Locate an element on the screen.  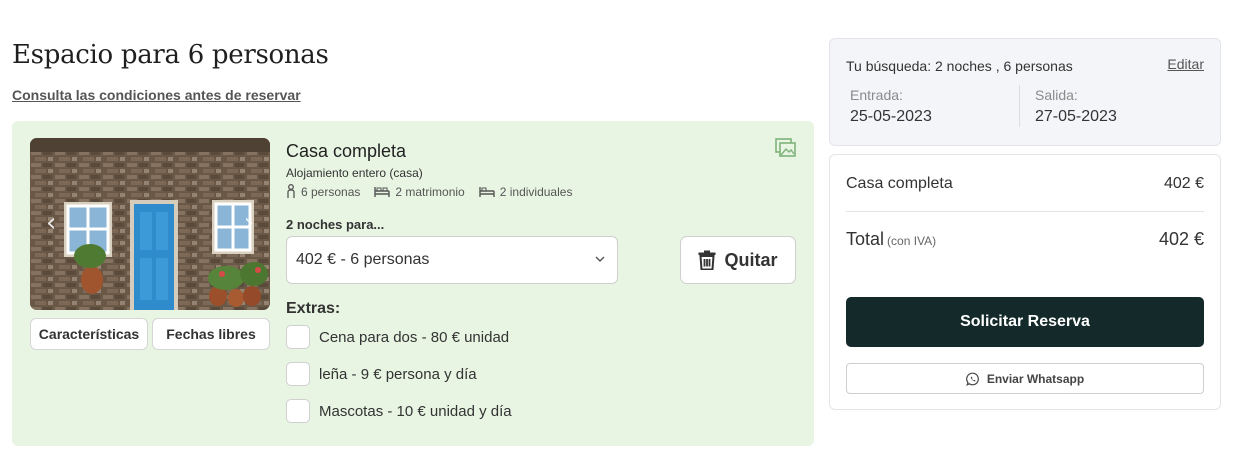
single-bed-icon is located at coordinates (487, 191).